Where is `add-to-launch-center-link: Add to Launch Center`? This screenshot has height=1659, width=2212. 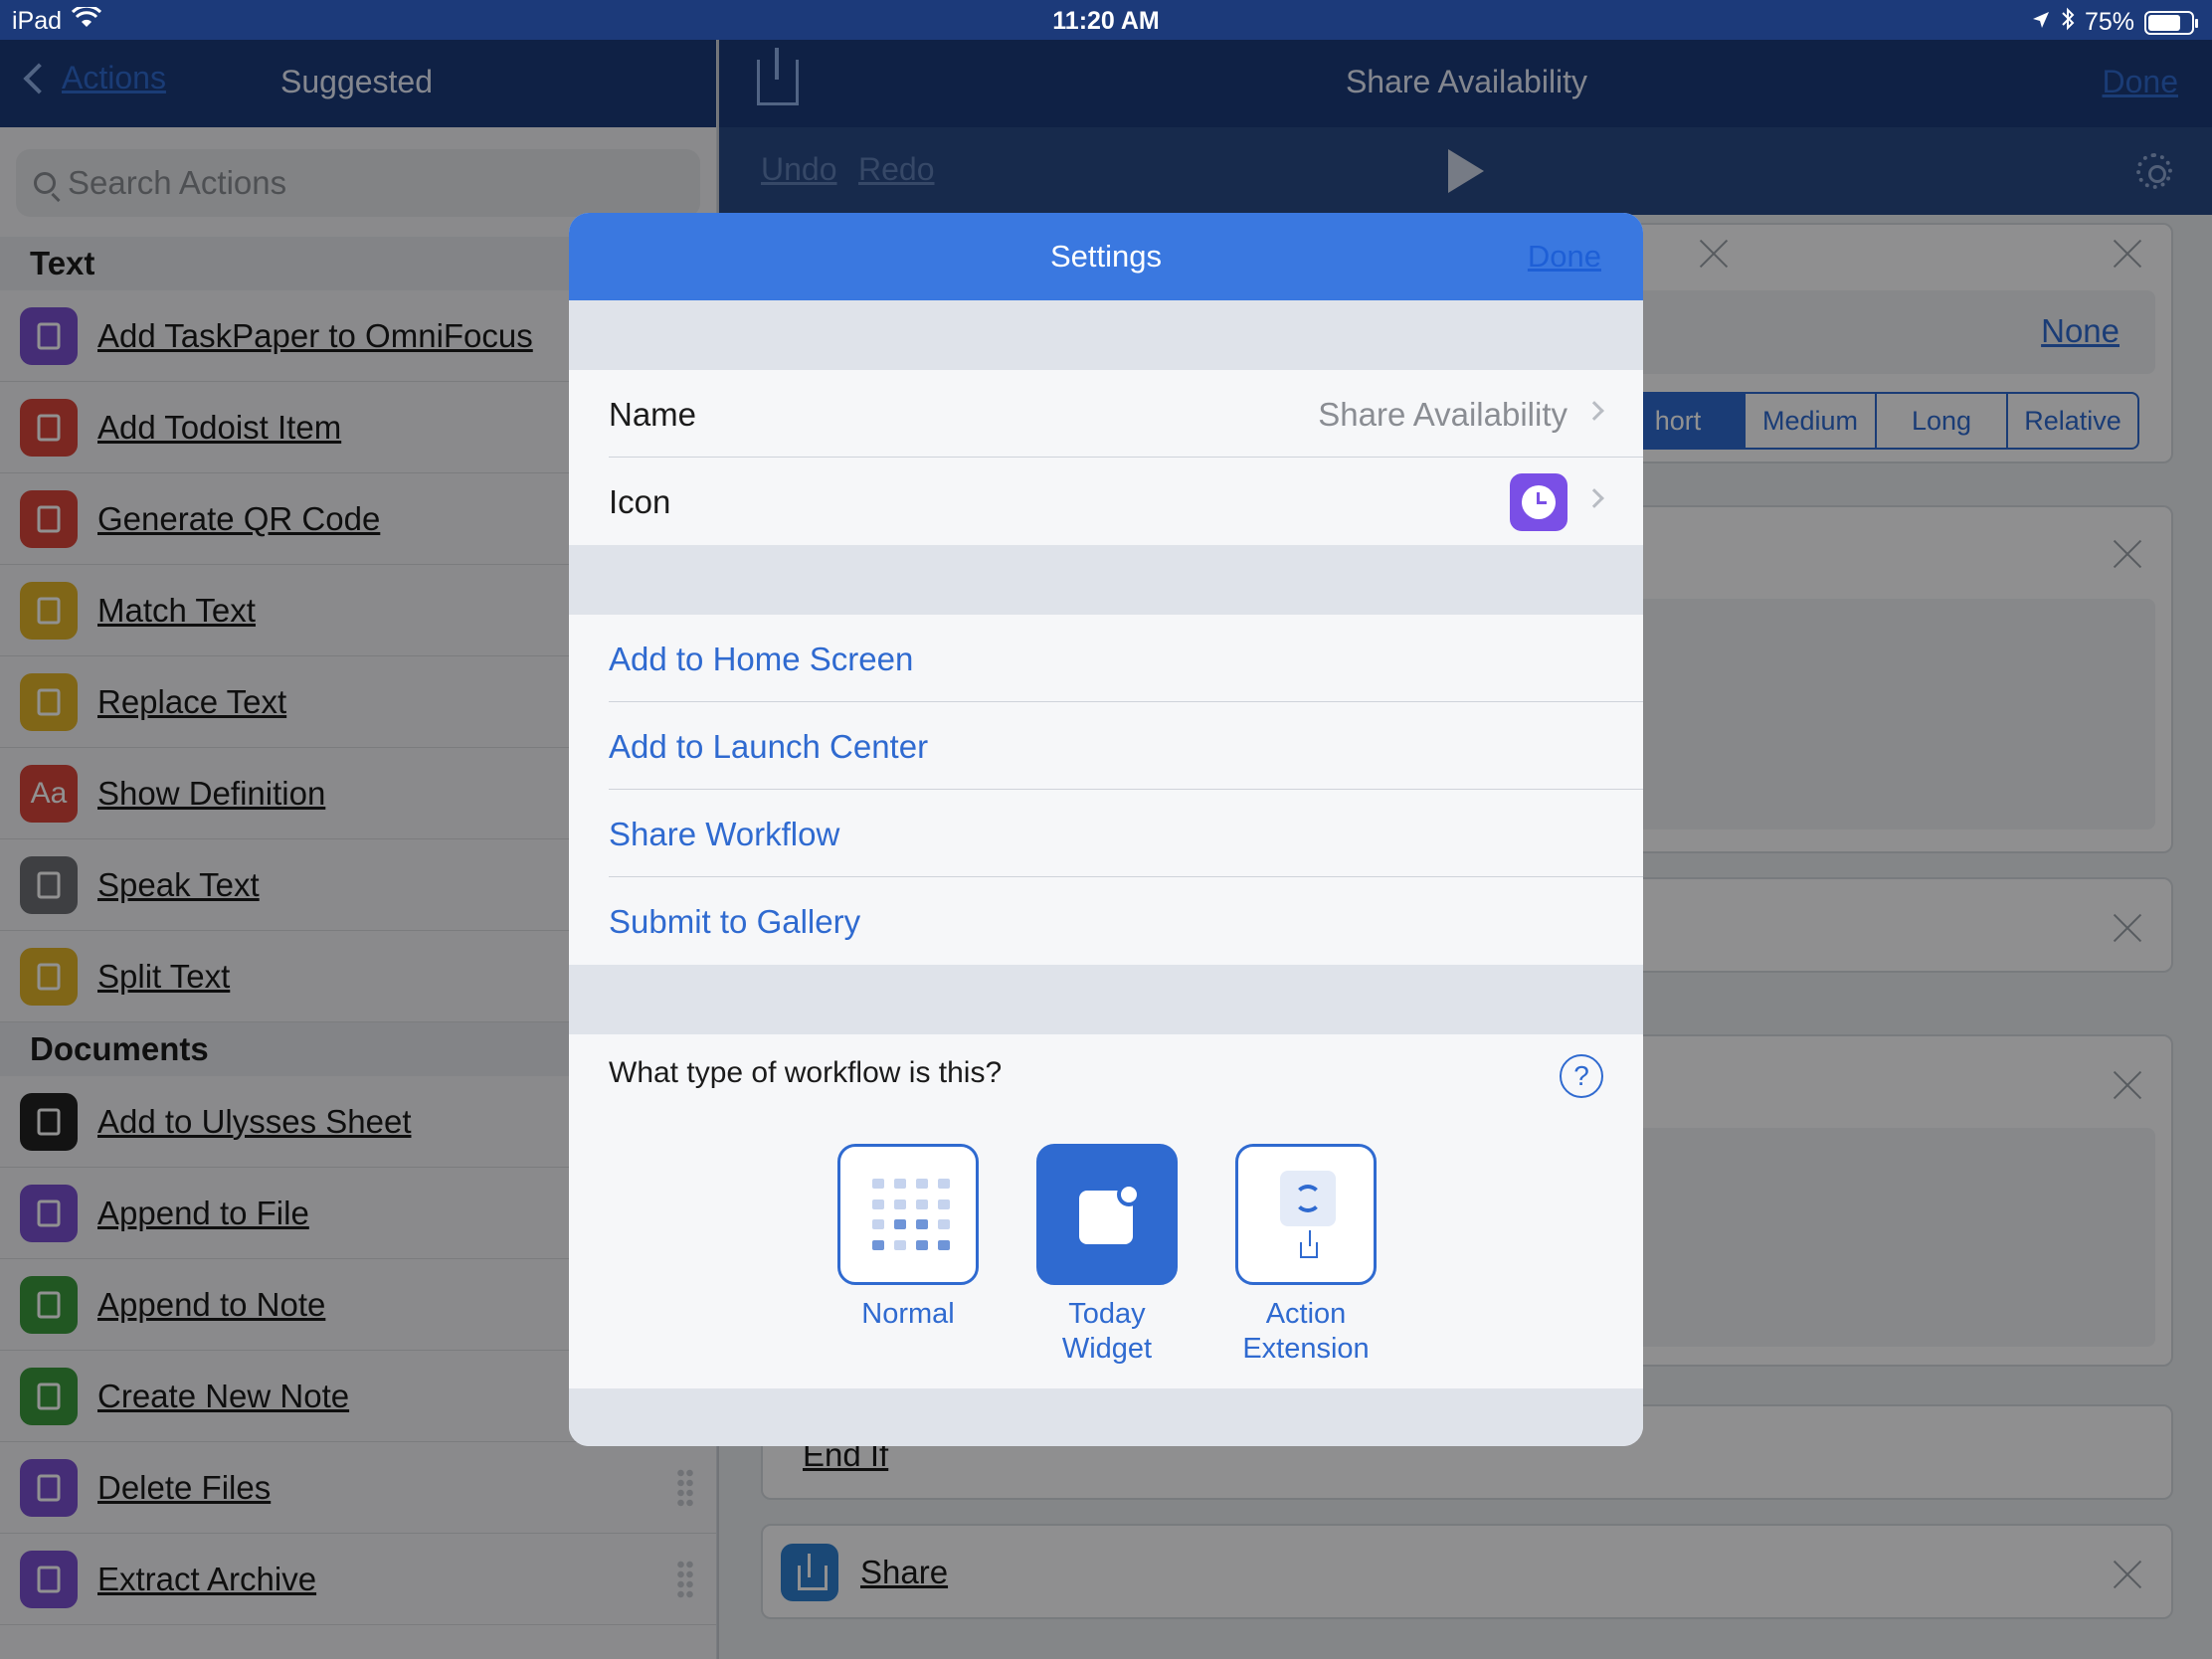 add-to-launch-center-link: Add to Launch Center is located at coordinates (768, 747).